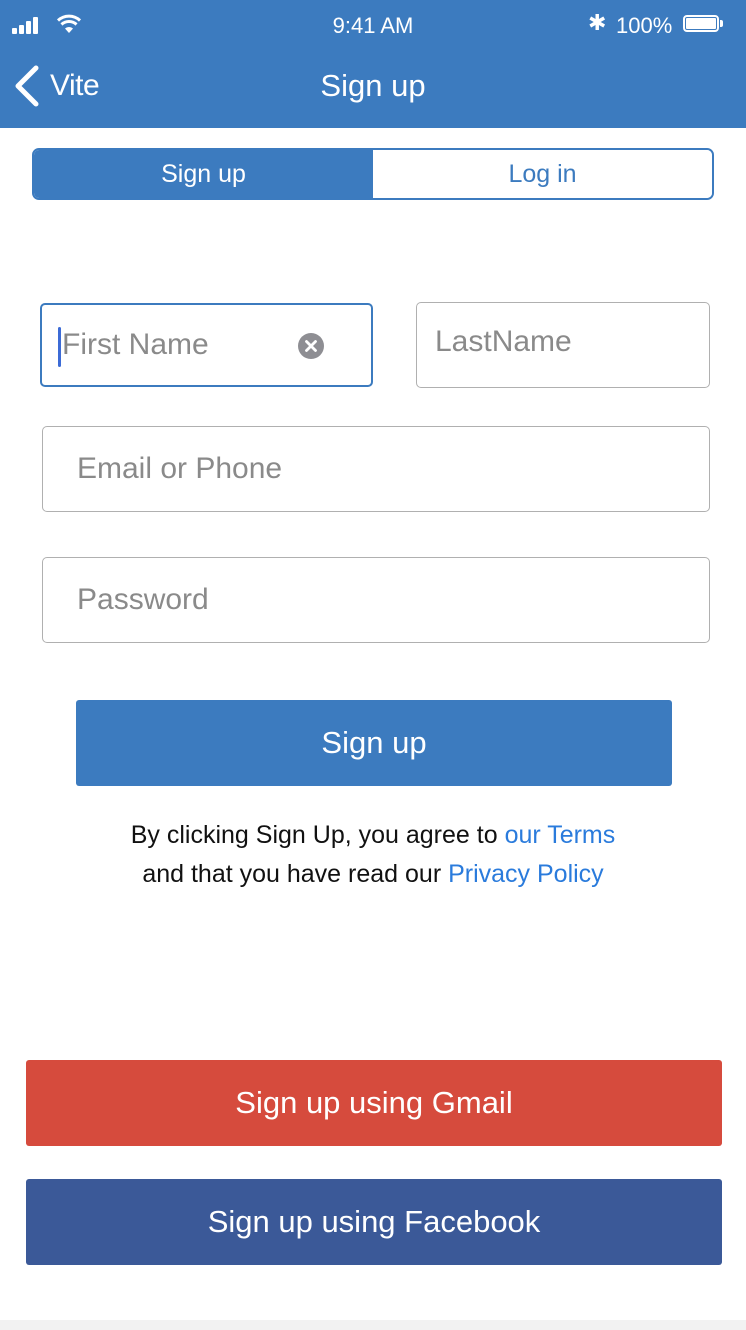 Image resolution: width=746 pixels, height=1330 pixels. I want to click on status-bar: 9:41 AM ✱ 100%, so click(373, 26).